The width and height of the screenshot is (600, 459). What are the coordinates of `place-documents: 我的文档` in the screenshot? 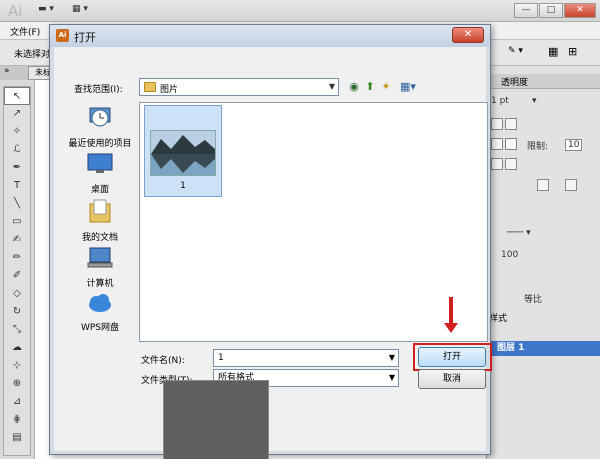 It's located at (100, 220).